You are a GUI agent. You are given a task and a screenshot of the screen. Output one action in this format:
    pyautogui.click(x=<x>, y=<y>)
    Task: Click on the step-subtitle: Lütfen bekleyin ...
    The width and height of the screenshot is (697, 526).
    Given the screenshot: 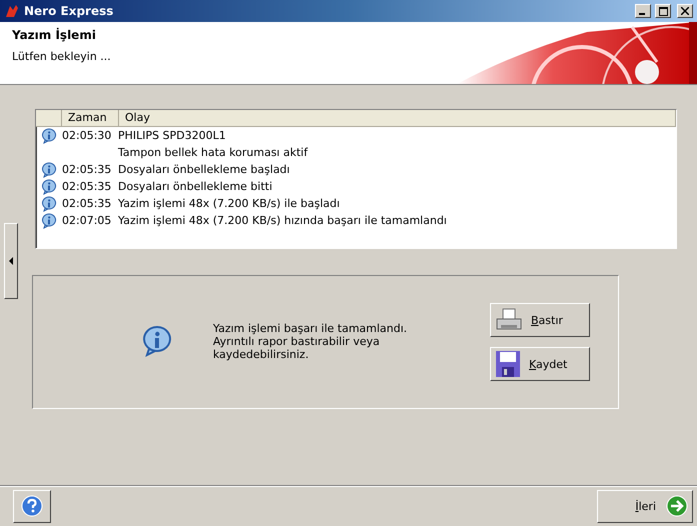 What is the action you would take?
    pyautogui.click(x=61, y=56)
    